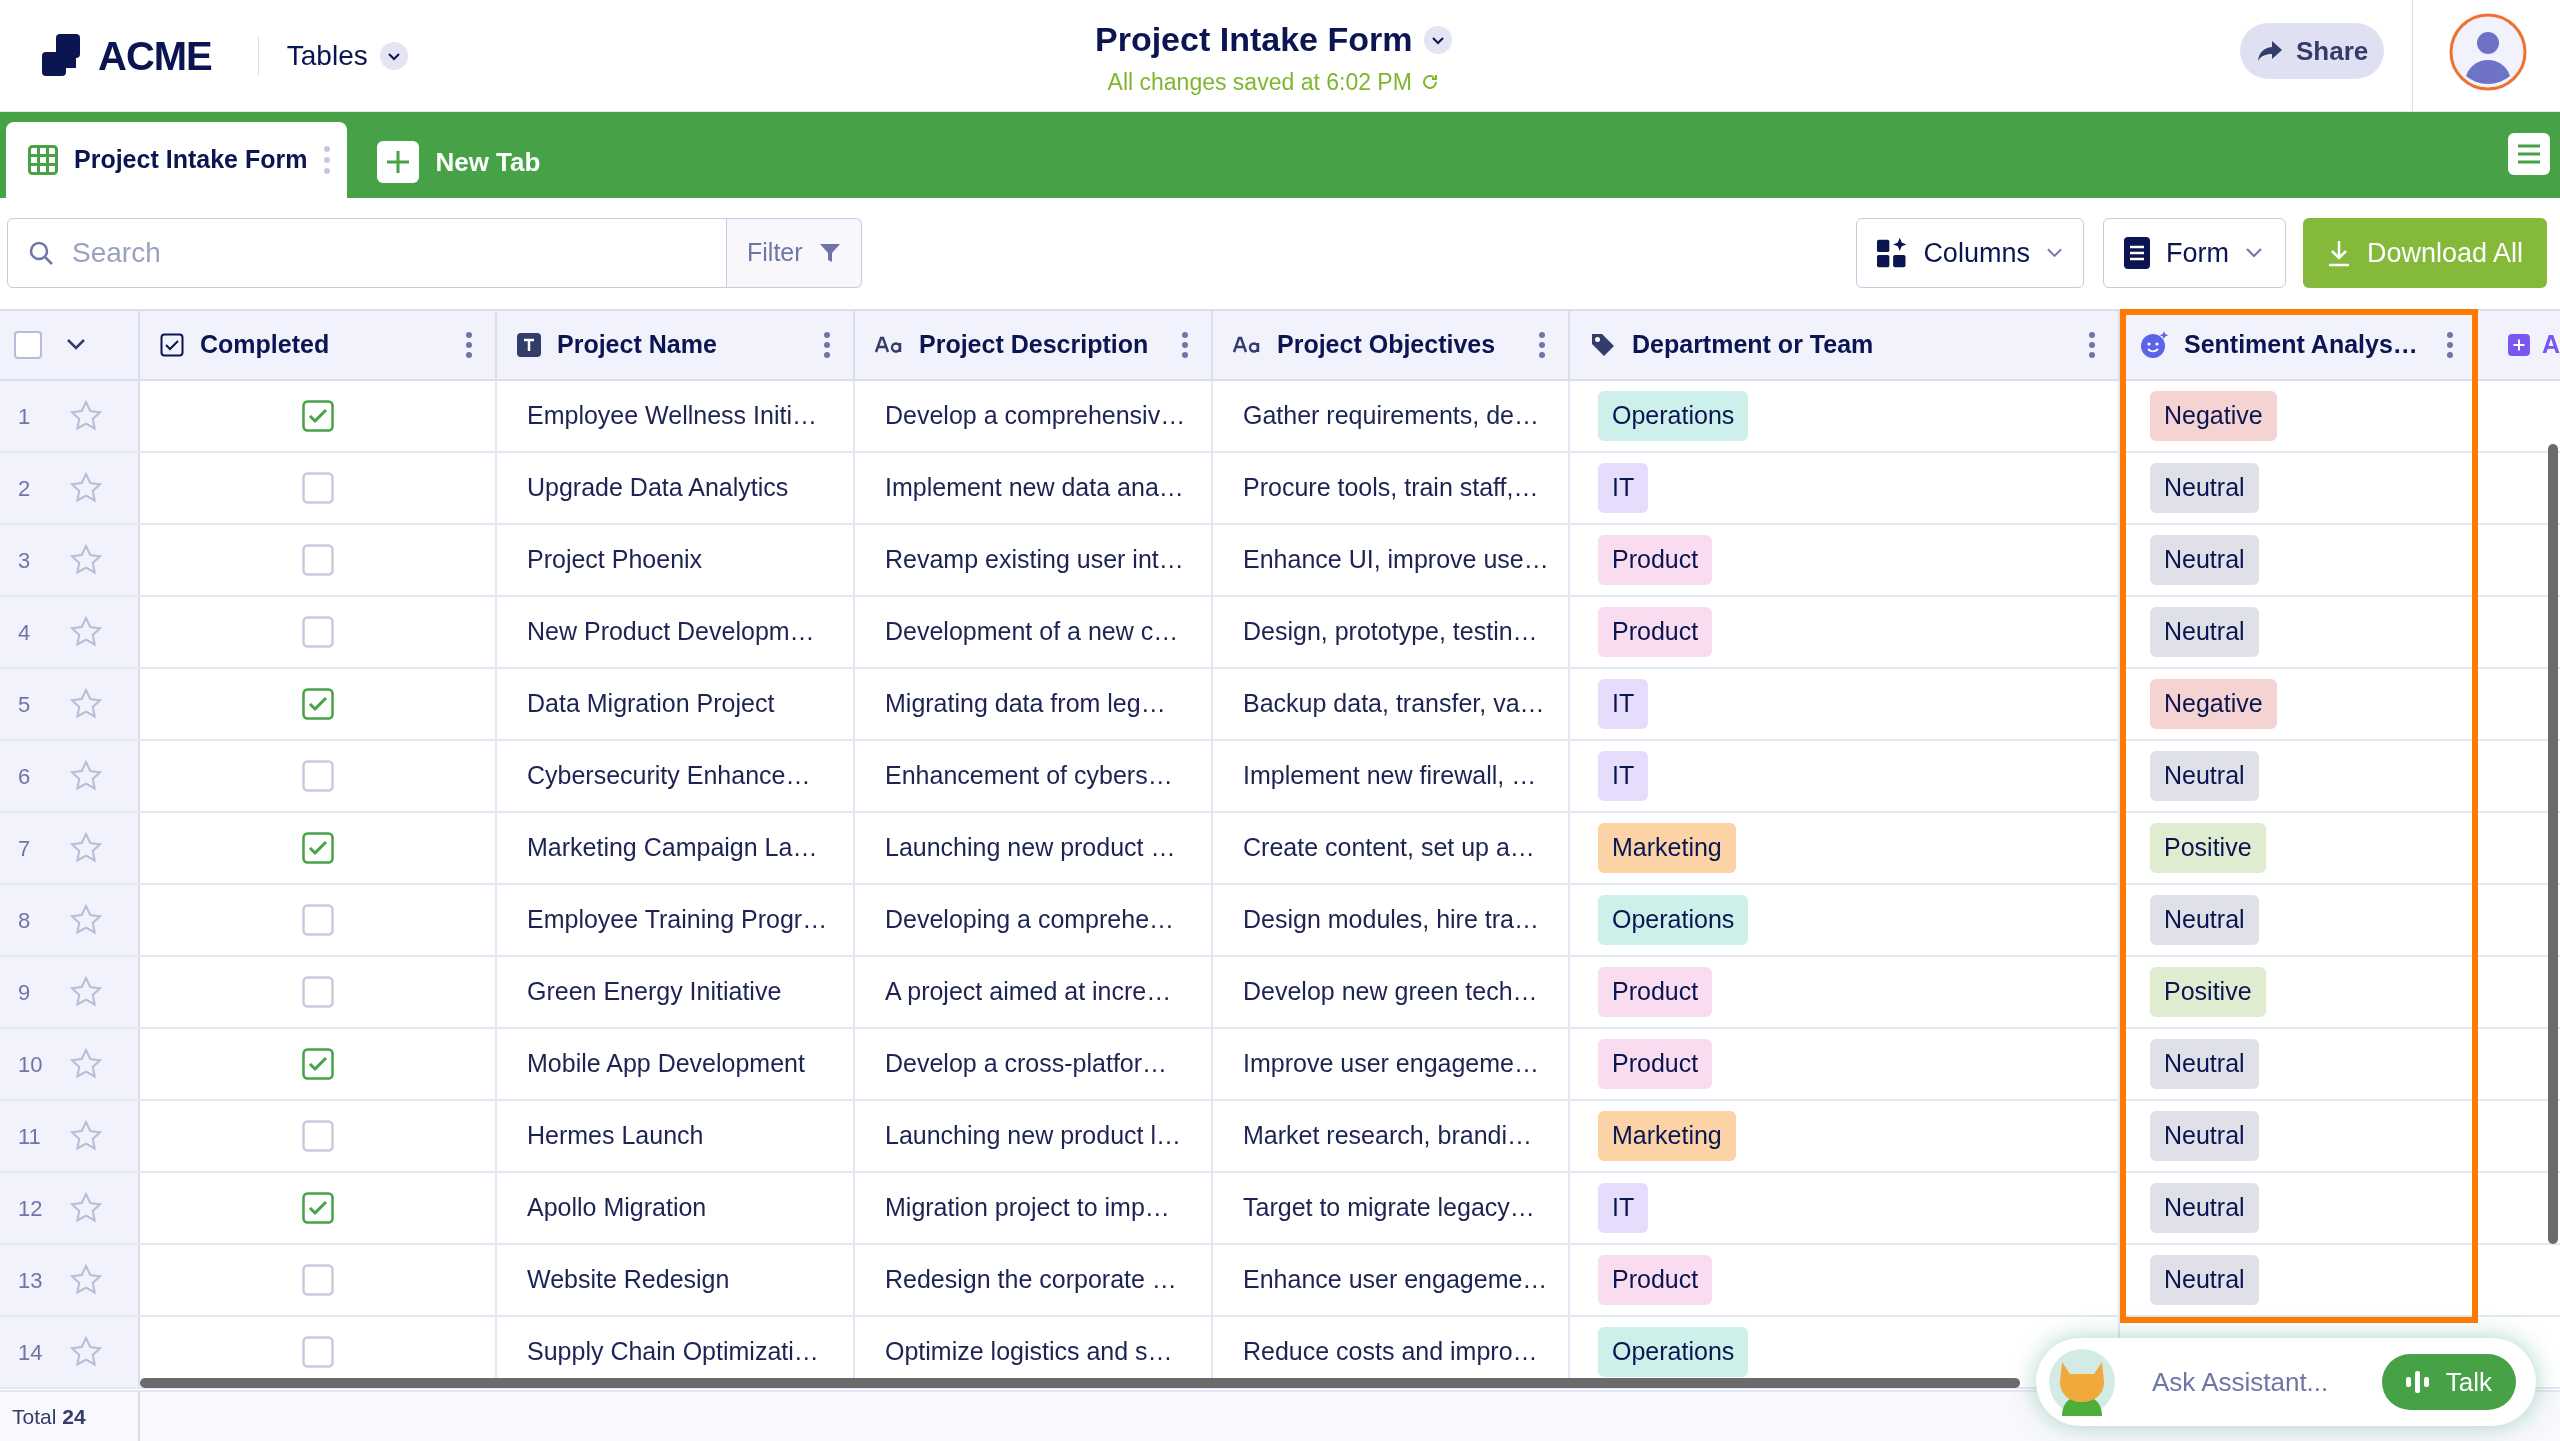 The image size is (2560, 1441). I want to click on department-tag: Product, so click(1655, 992).